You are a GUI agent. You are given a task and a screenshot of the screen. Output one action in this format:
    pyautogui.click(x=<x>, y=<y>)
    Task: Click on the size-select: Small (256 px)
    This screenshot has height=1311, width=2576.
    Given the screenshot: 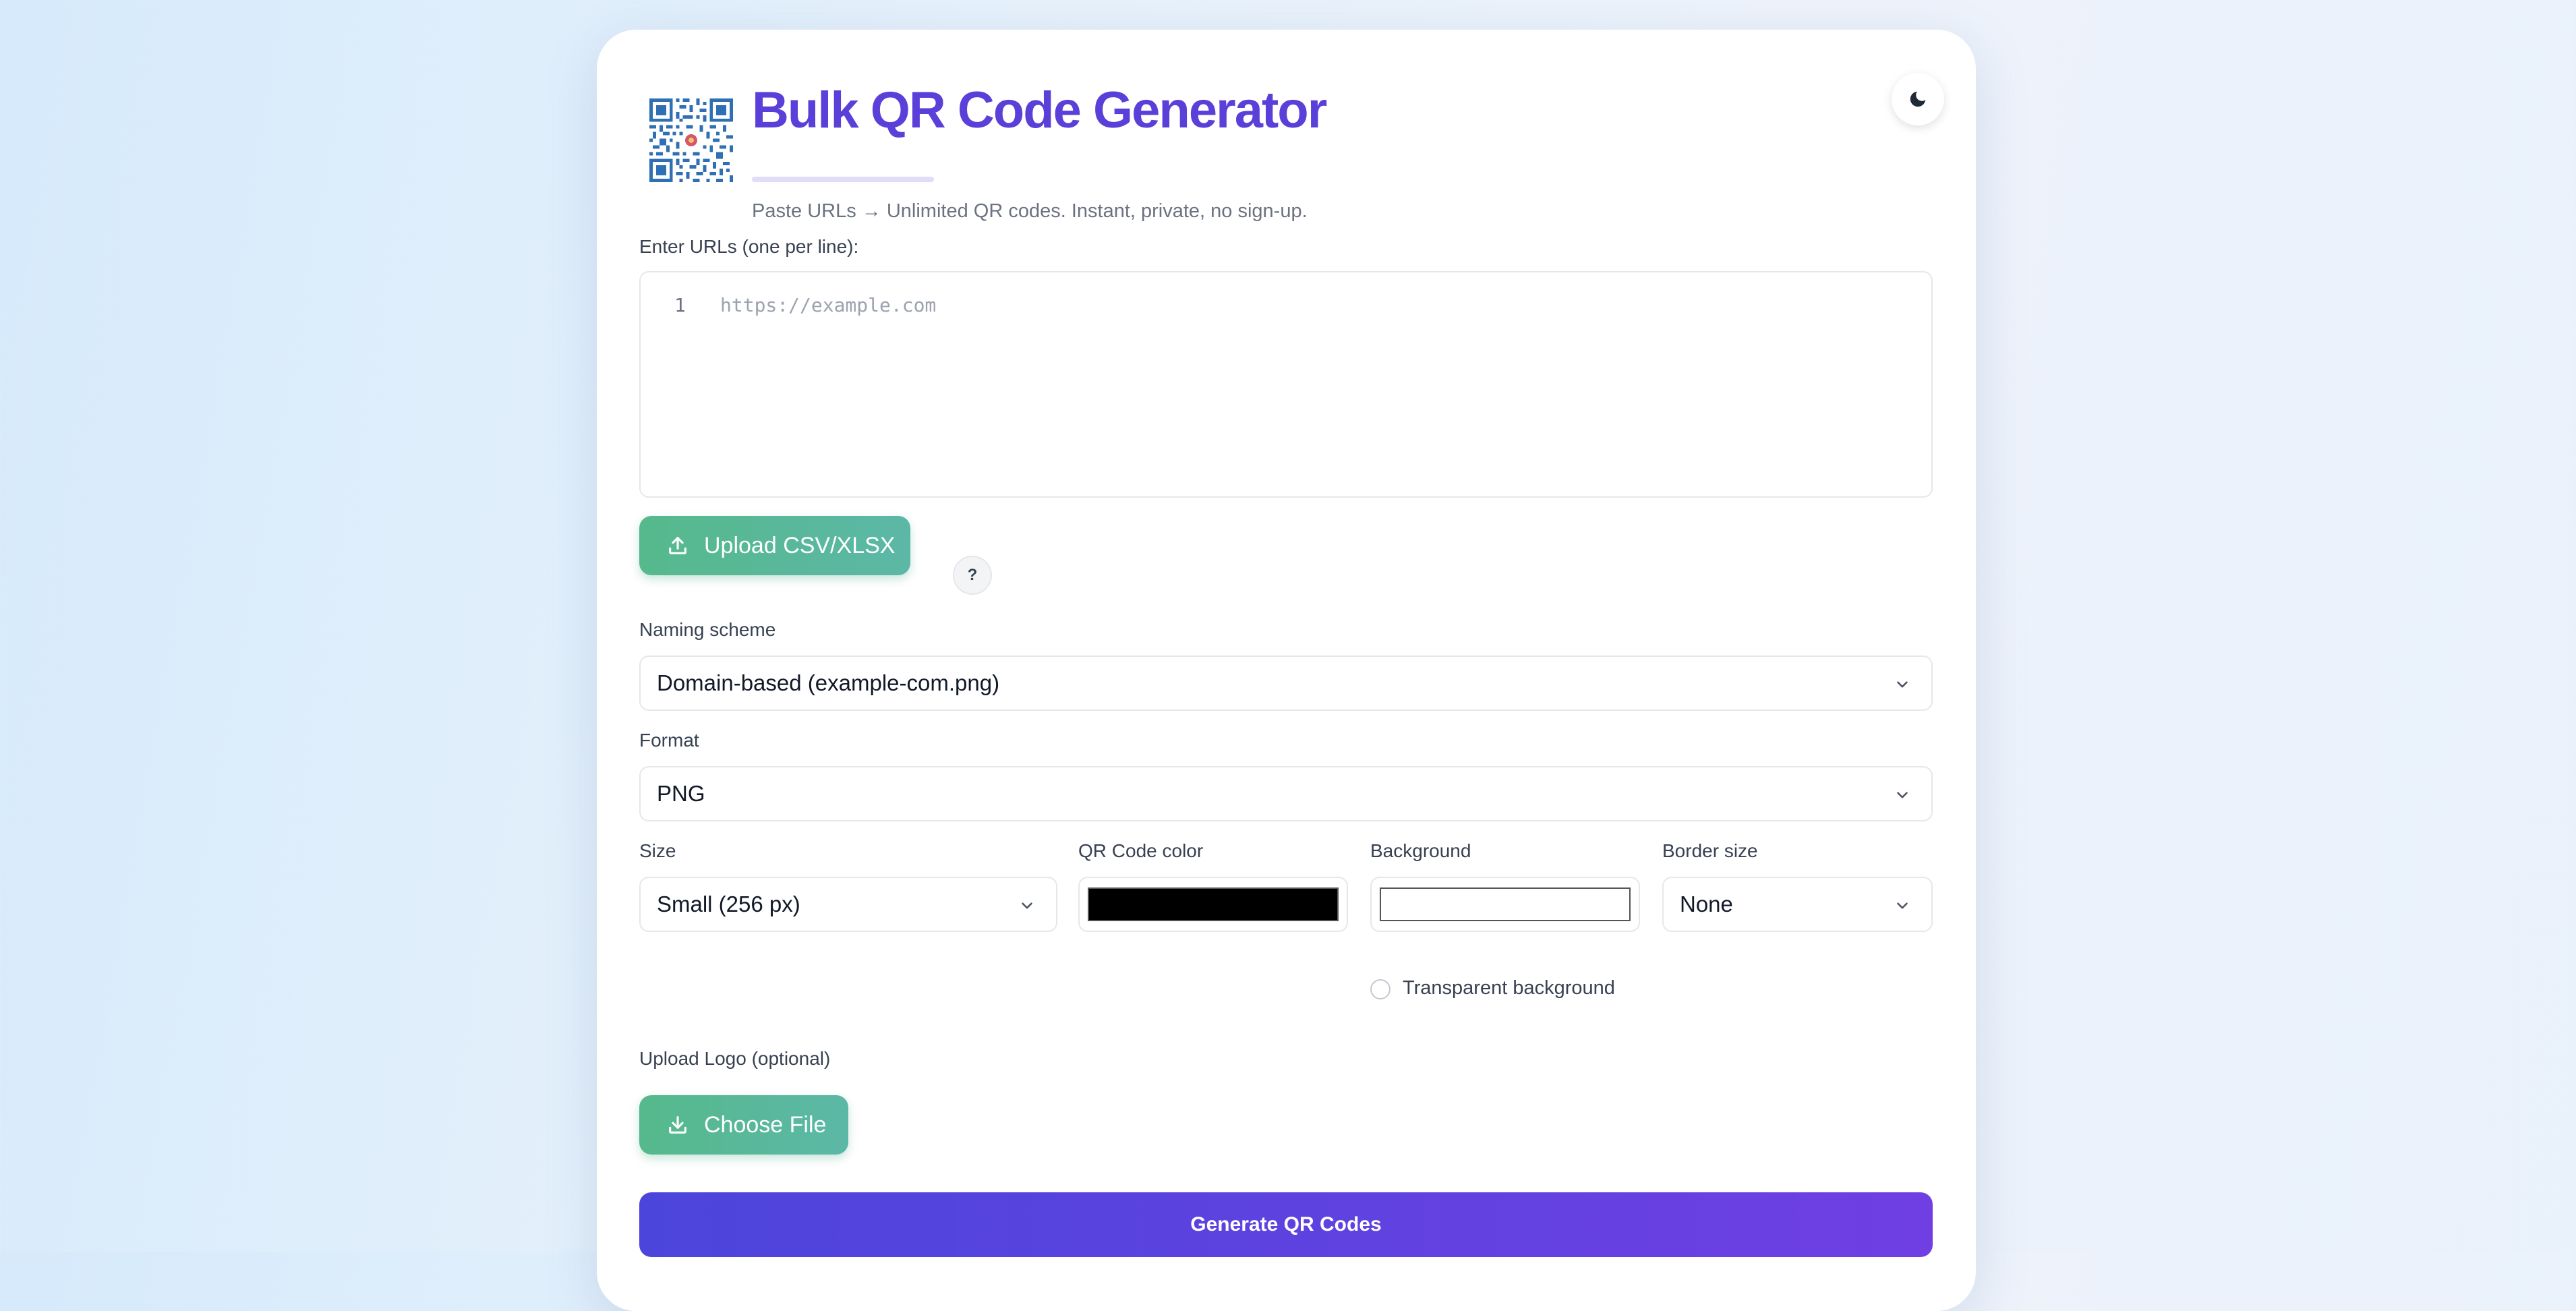 What is the action you would take?
    pyautogui.click(x=848, y=905)
    